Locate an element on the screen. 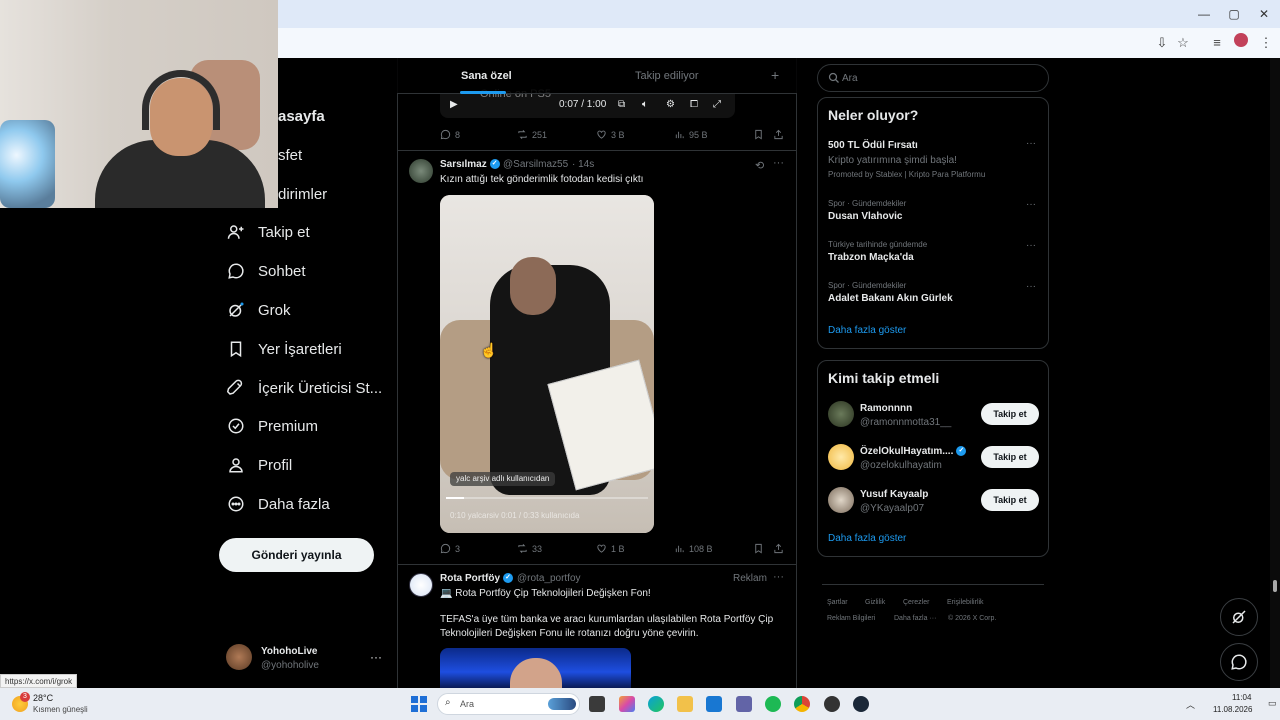  reply-button: 3 is located at coordinates (450, 548).